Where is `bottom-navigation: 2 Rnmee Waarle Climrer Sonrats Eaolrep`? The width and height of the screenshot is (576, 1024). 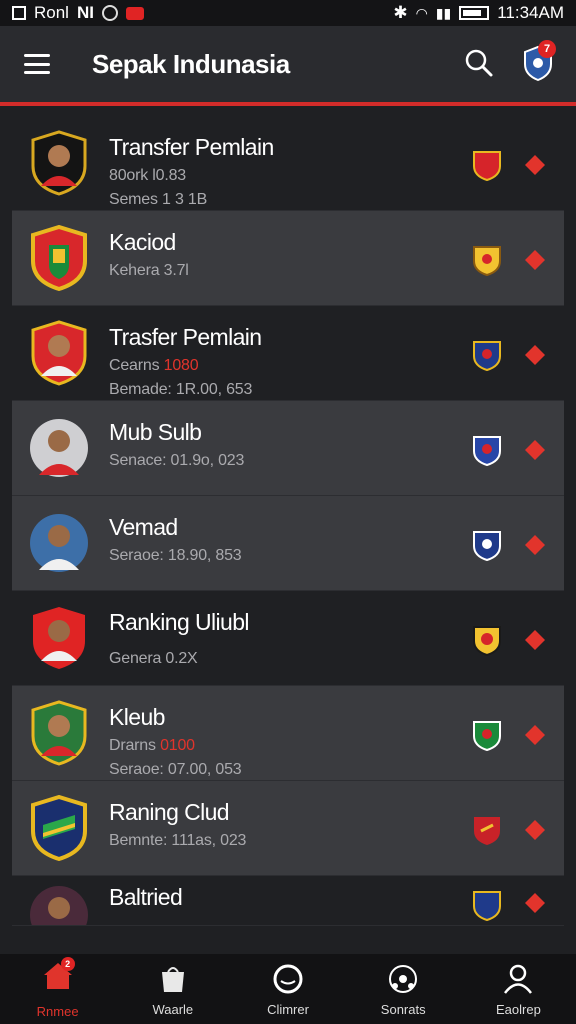
bottom-navigation: 2 Rnmee Waarle Climrer Sonrats Eaolrep is located at coordinates (288, 989).